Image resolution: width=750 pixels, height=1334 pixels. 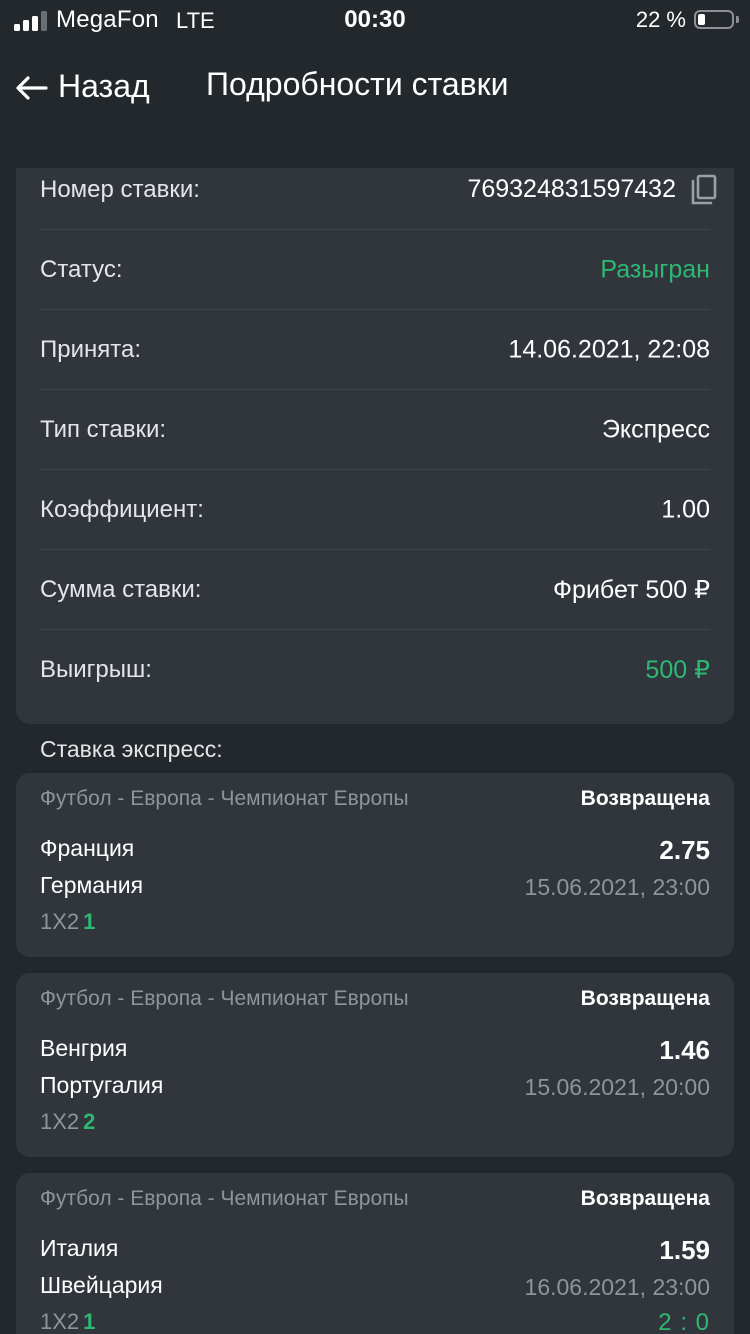 What do you see at coordinates (714, 19) in the screenshot?
I see `battery-icon` at bounding box center [714, 19].